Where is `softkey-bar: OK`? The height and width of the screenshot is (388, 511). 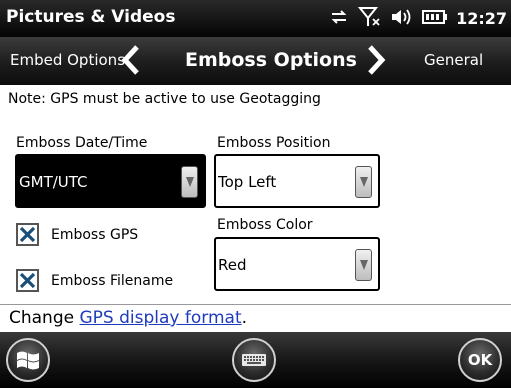
softkey-bar: OK is located at coordinates (255, 360).